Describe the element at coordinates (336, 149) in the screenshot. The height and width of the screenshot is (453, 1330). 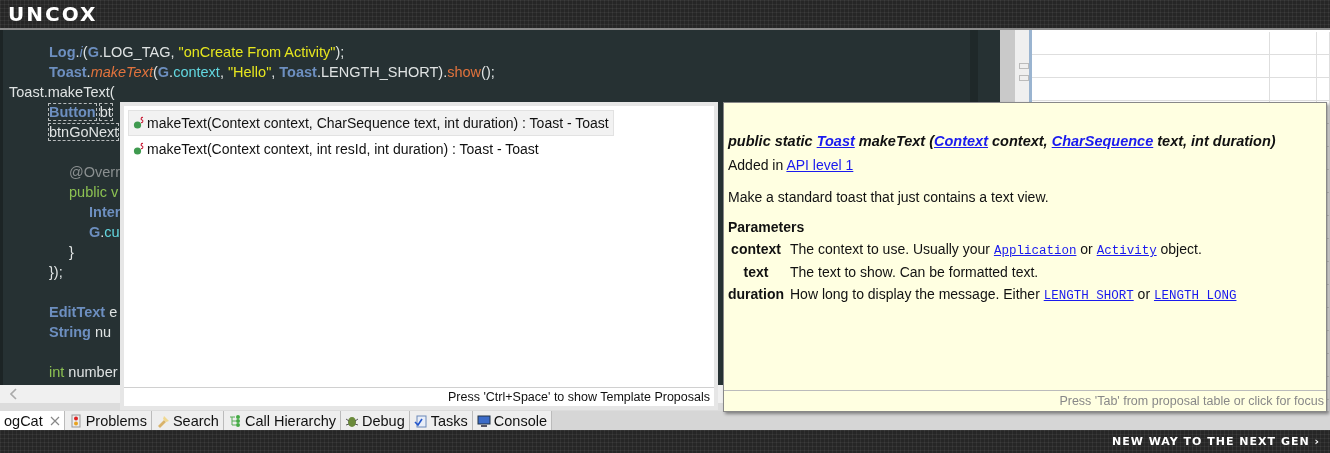
I see `proposal-item: makeText(Context context, int resId, int duration) : Toast - Toast` at that location.